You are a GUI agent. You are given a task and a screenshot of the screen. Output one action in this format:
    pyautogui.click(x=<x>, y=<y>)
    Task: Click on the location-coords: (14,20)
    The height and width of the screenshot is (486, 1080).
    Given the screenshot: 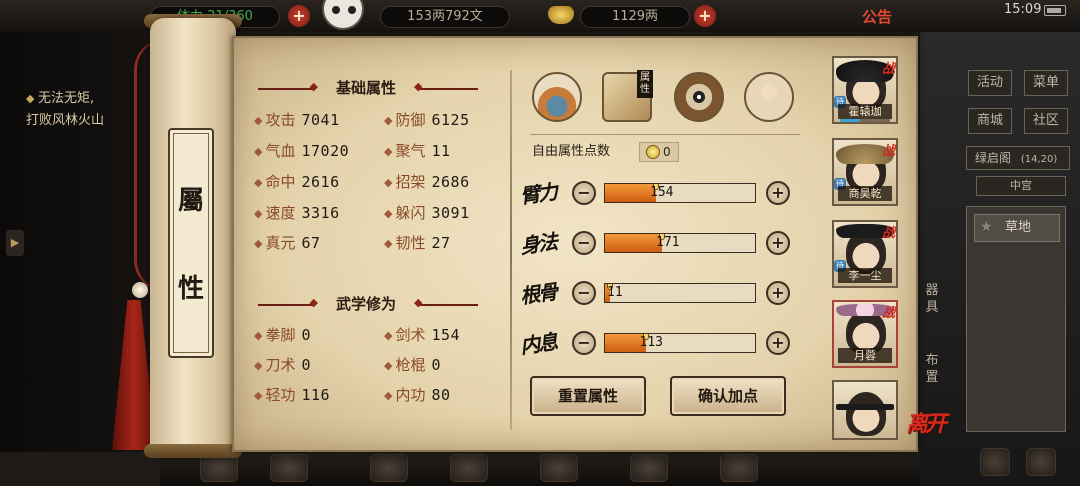 What is the action you would take?
    pyautogui.click(x=1039, y=159)
    